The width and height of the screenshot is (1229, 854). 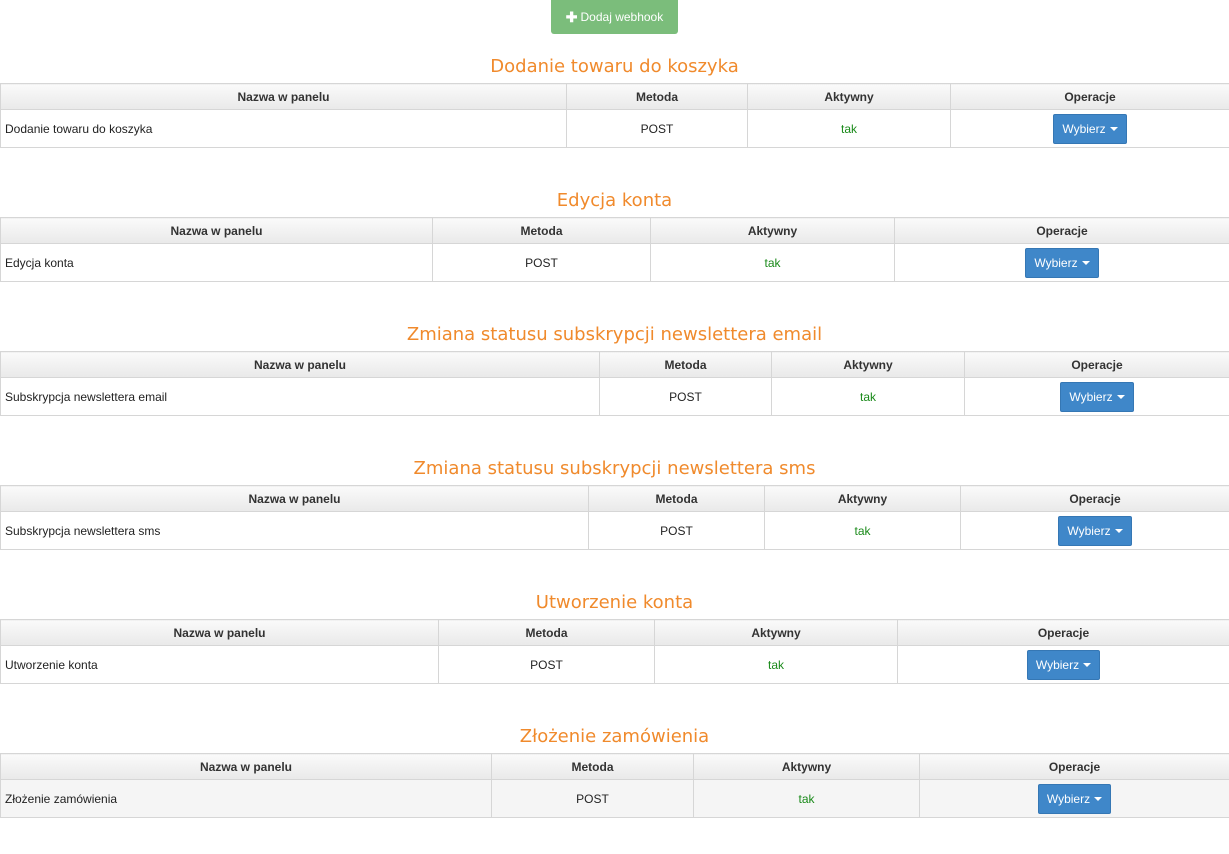 What do you see at coordinates (284, 129) in the screenshot?
I see `webhook-name: Dodanie towaru do koszyka` at bounding box center [284, 129].